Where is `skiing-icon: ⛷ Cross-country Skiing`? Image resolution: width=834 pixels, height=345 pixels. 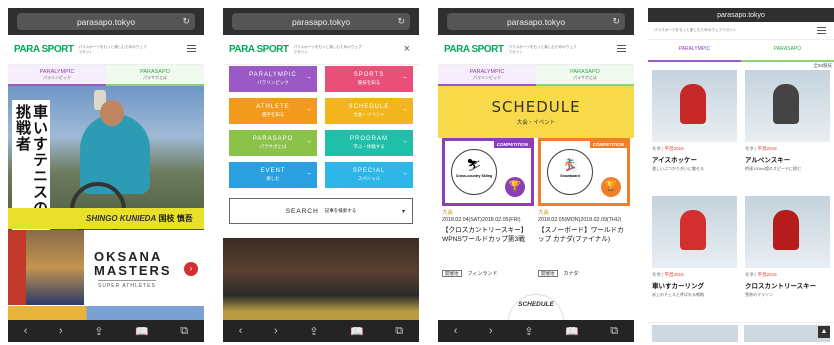
skiing-icon: ⛷ Cross-country Skiing is located at coordinates (474, 172).